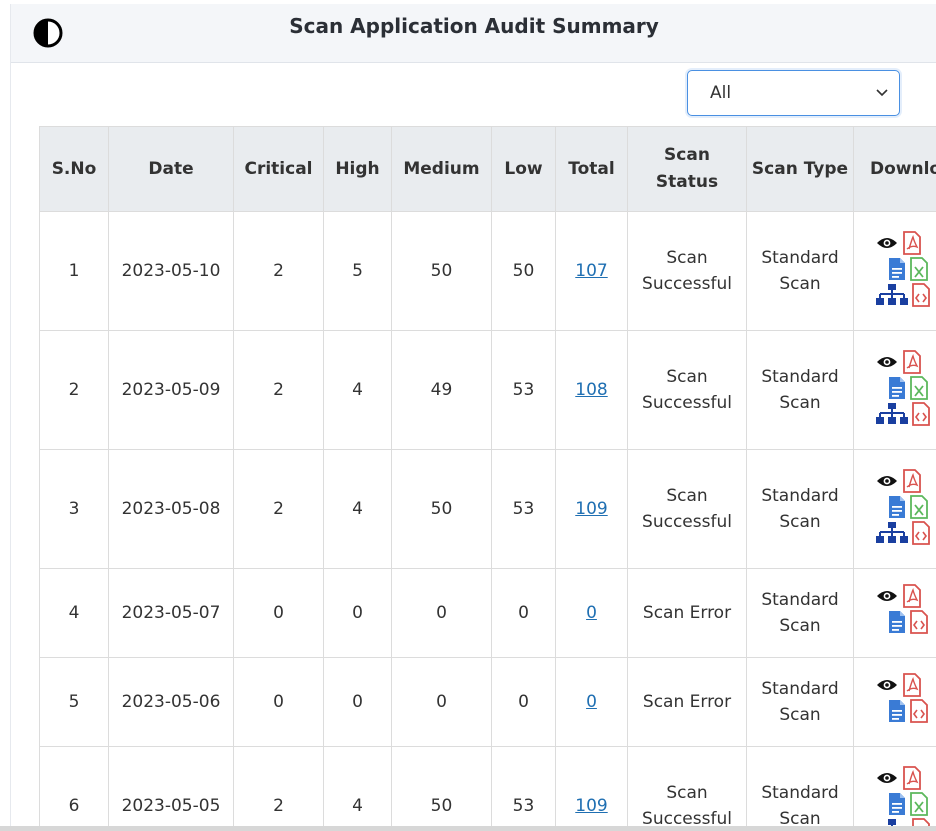  I want to click on cell-sno: 4, so click(74, 613).